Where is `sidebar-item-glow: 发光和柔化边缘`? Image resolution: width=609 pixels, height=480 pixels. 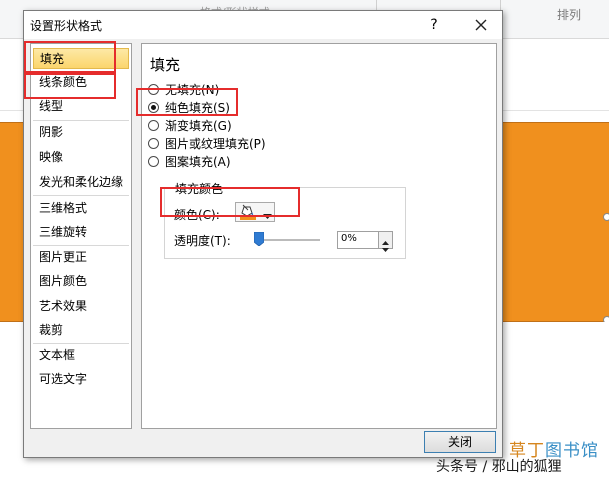 sidebar-item-glow: 发光和柔化边缘 is located at coordinates (81, 182).